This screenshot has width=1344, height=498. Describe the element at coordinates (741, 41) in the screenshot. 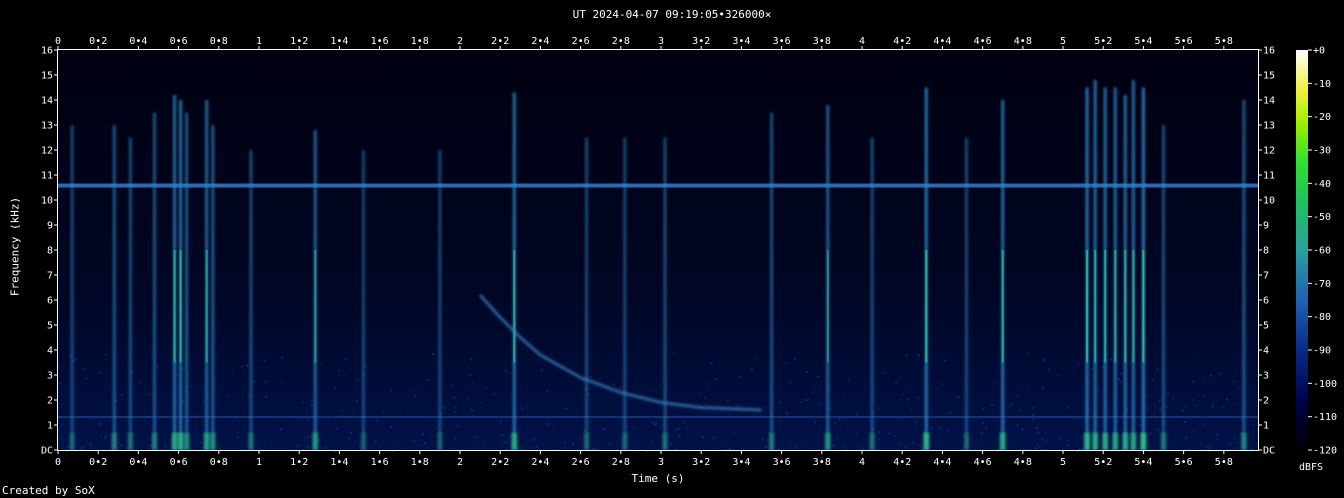

I see `x-tick-label-top: 3•4` at that location.